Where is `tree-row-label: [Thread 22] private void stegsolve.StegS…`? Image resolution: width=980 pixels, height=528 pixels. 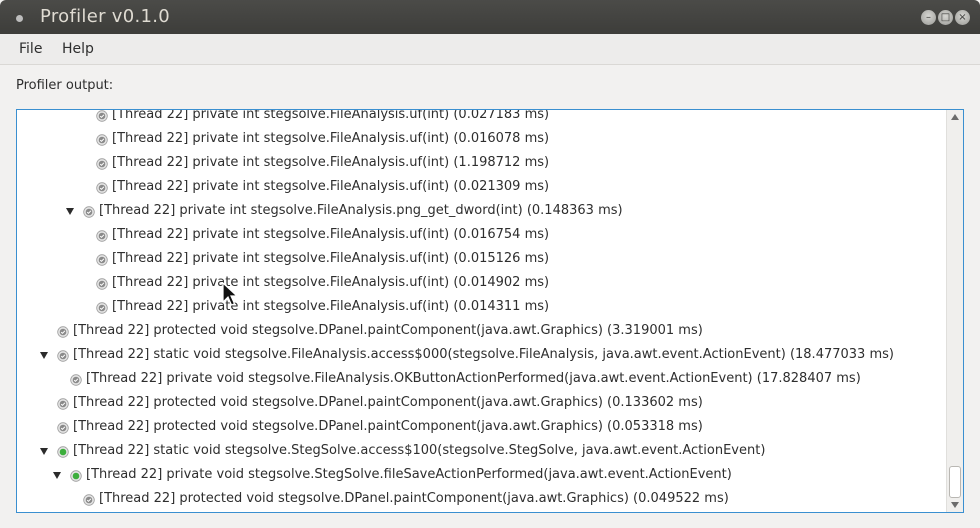 tree-row-label: [Thread 22] private void stegsolve.StegS… is located at coordinates (409, 474).